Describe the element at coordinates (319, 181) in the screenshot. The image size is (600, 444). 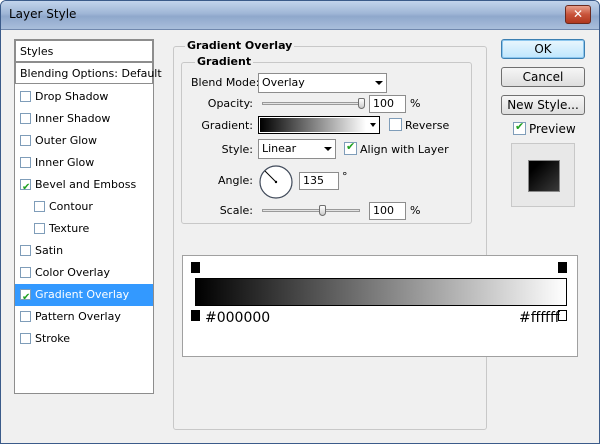
I see `angle-input: 135` at that location.